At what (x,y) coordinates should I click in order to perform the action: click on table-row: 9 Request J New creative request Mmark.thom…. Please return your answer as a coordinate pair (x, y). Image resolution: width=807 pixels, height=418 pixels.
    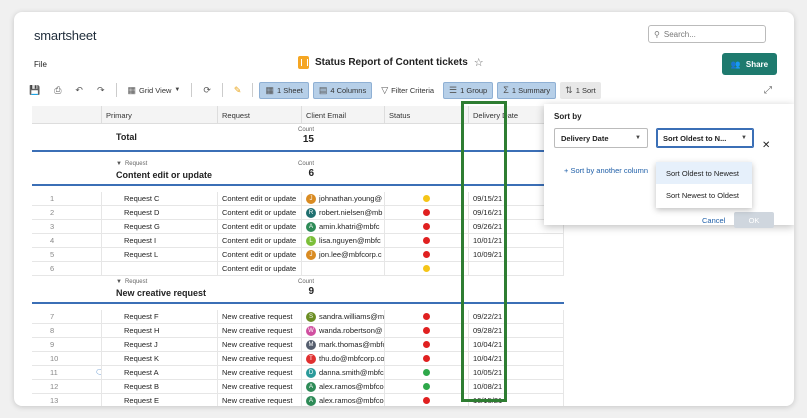
    Looking at the image, I should click on (298, 345).